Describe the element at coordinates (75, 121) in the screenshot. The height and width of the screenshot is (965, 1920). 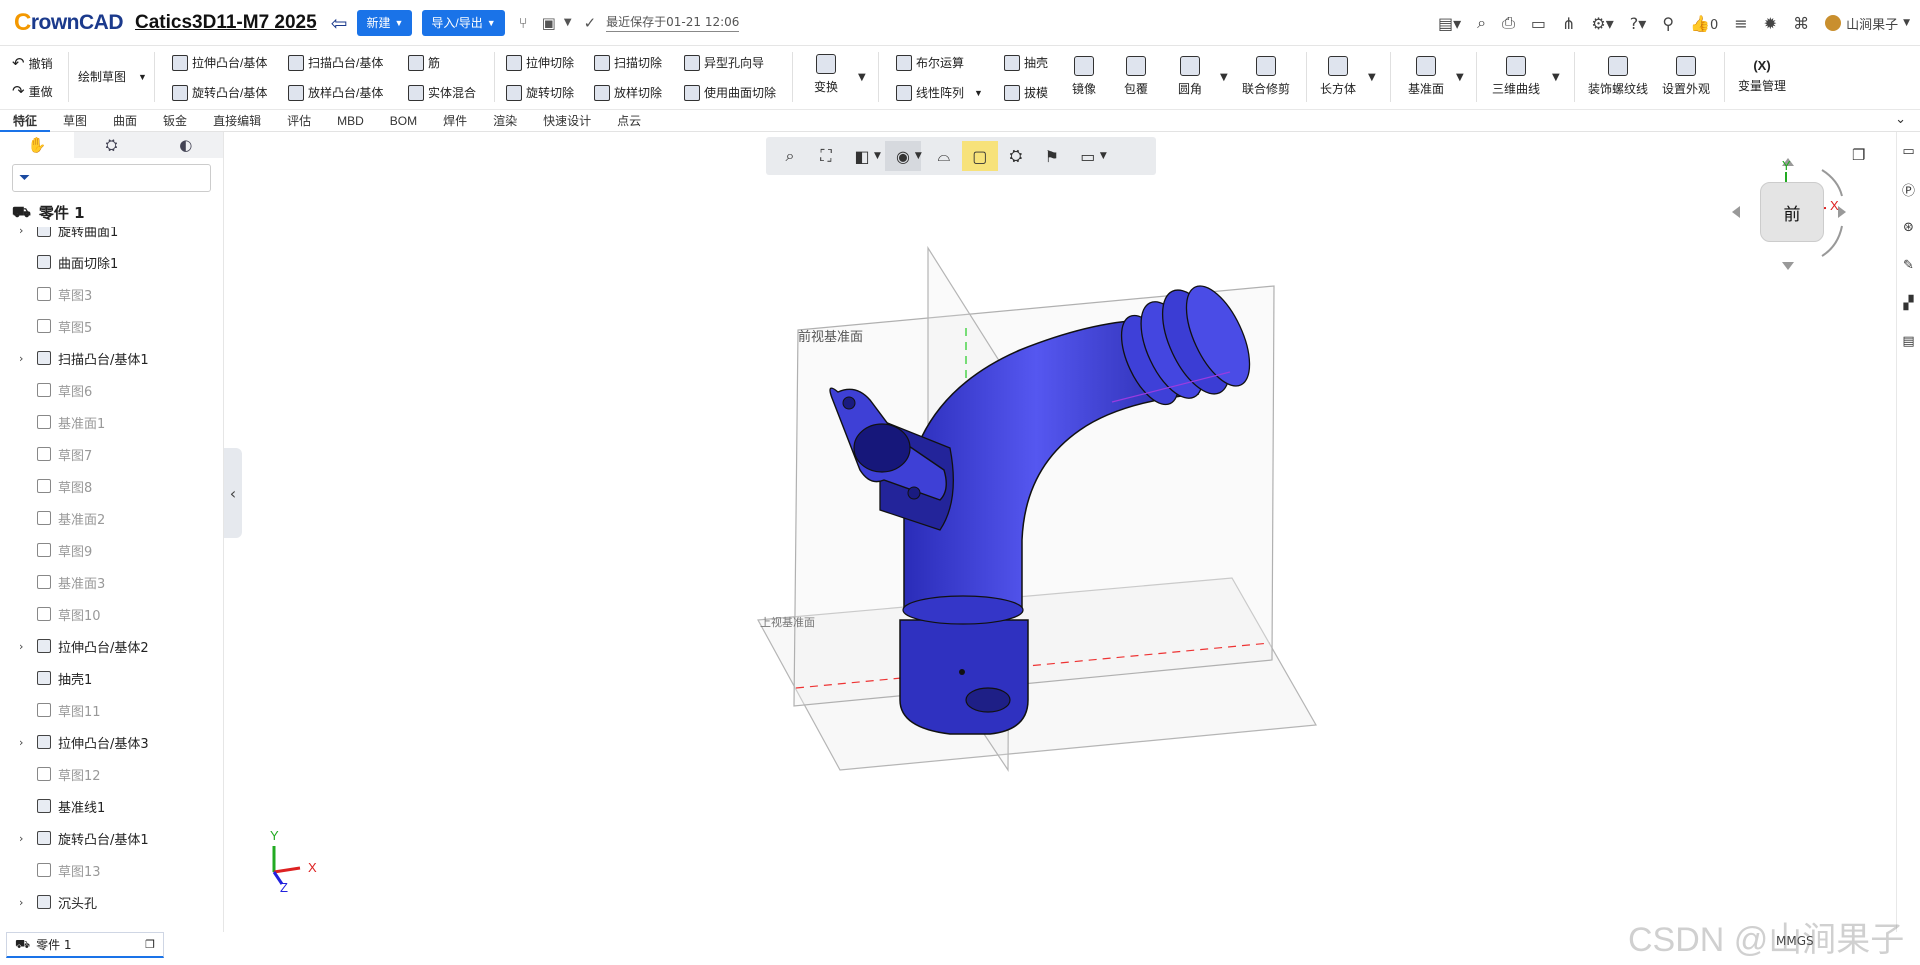
I see `tab-sketch: 草图` at that location.